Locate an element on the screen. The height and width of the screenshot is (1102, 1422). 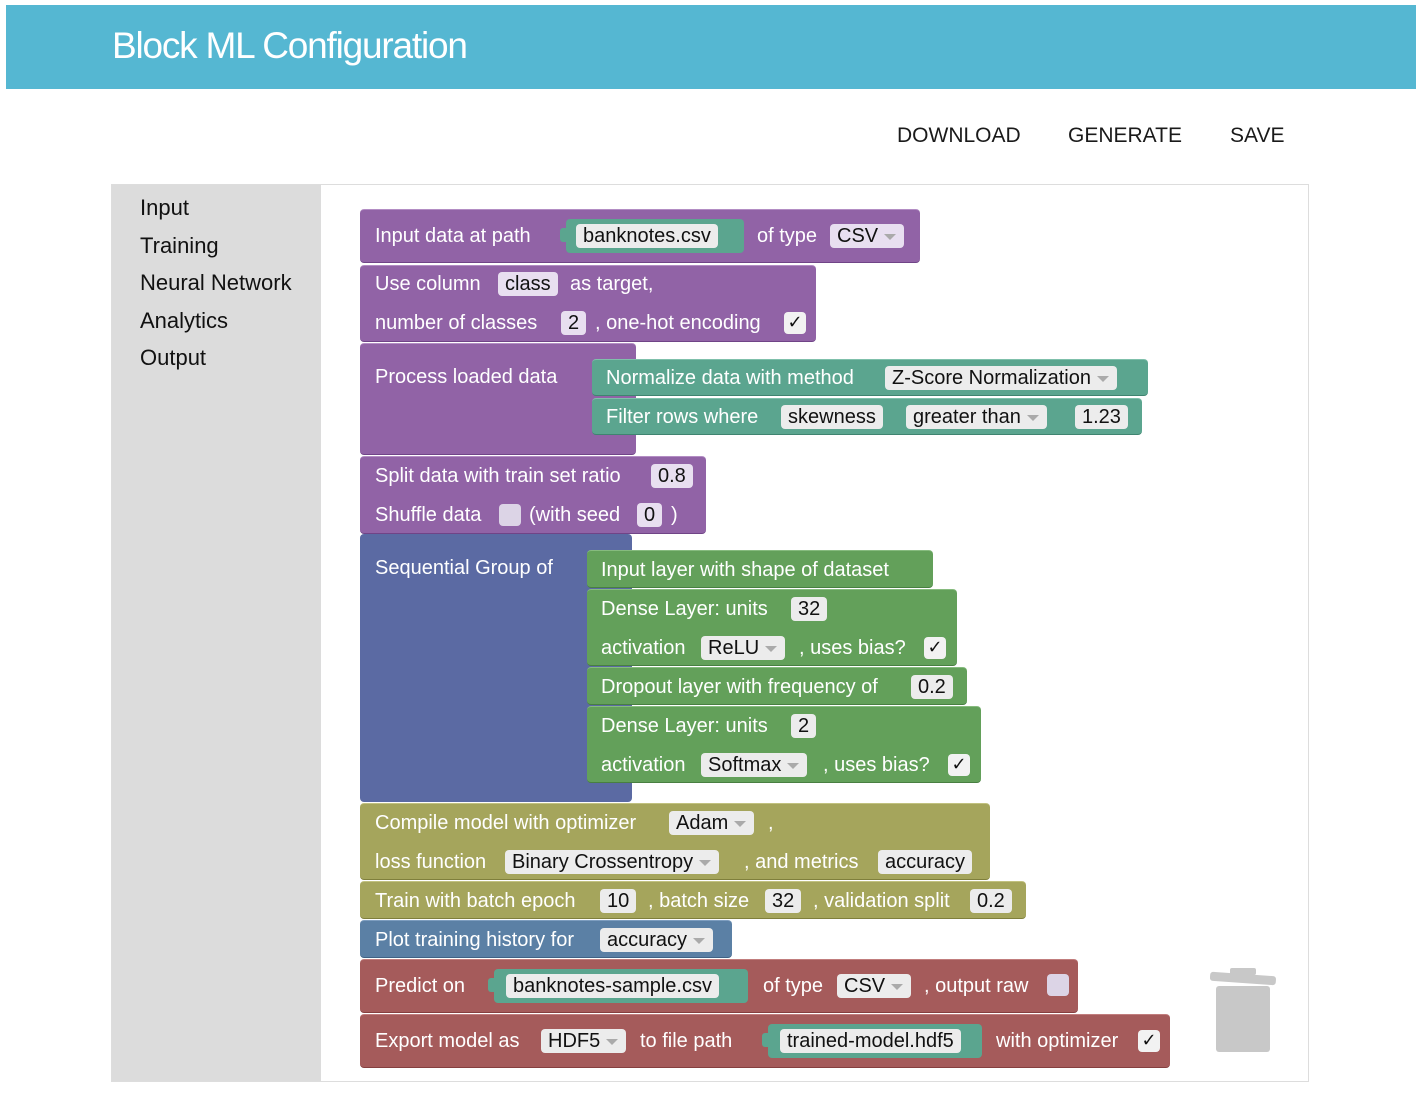
toolbox-category-analytics: Analytics is located at coordinates (184, 321).